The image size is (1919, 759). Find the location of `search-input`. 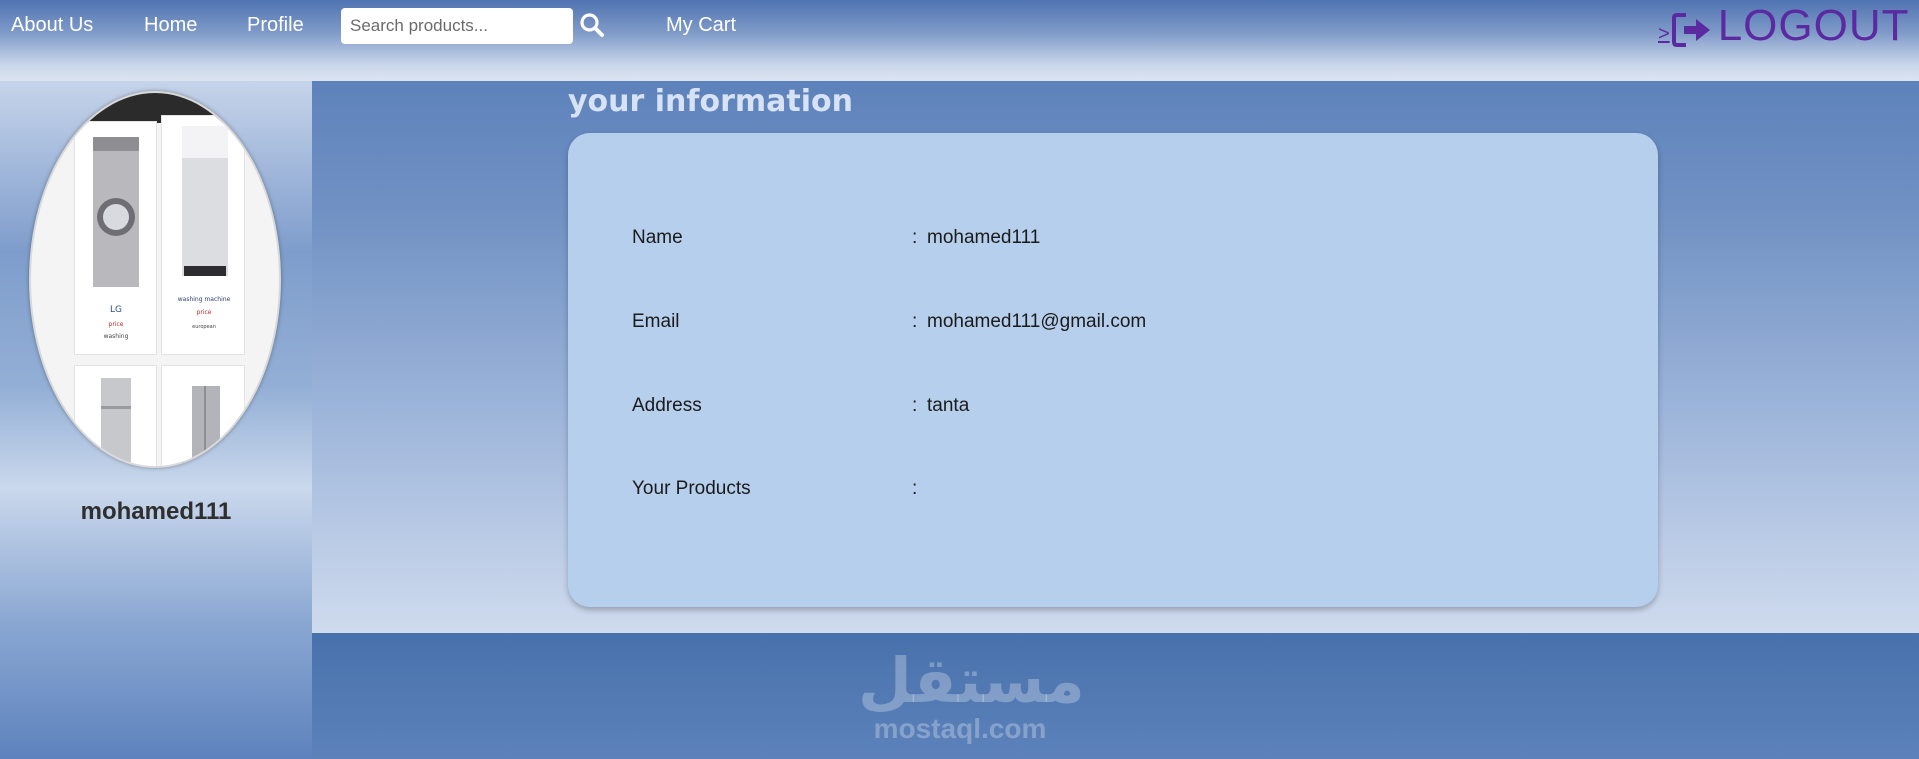

search-input is located at coordinates (457, 26).